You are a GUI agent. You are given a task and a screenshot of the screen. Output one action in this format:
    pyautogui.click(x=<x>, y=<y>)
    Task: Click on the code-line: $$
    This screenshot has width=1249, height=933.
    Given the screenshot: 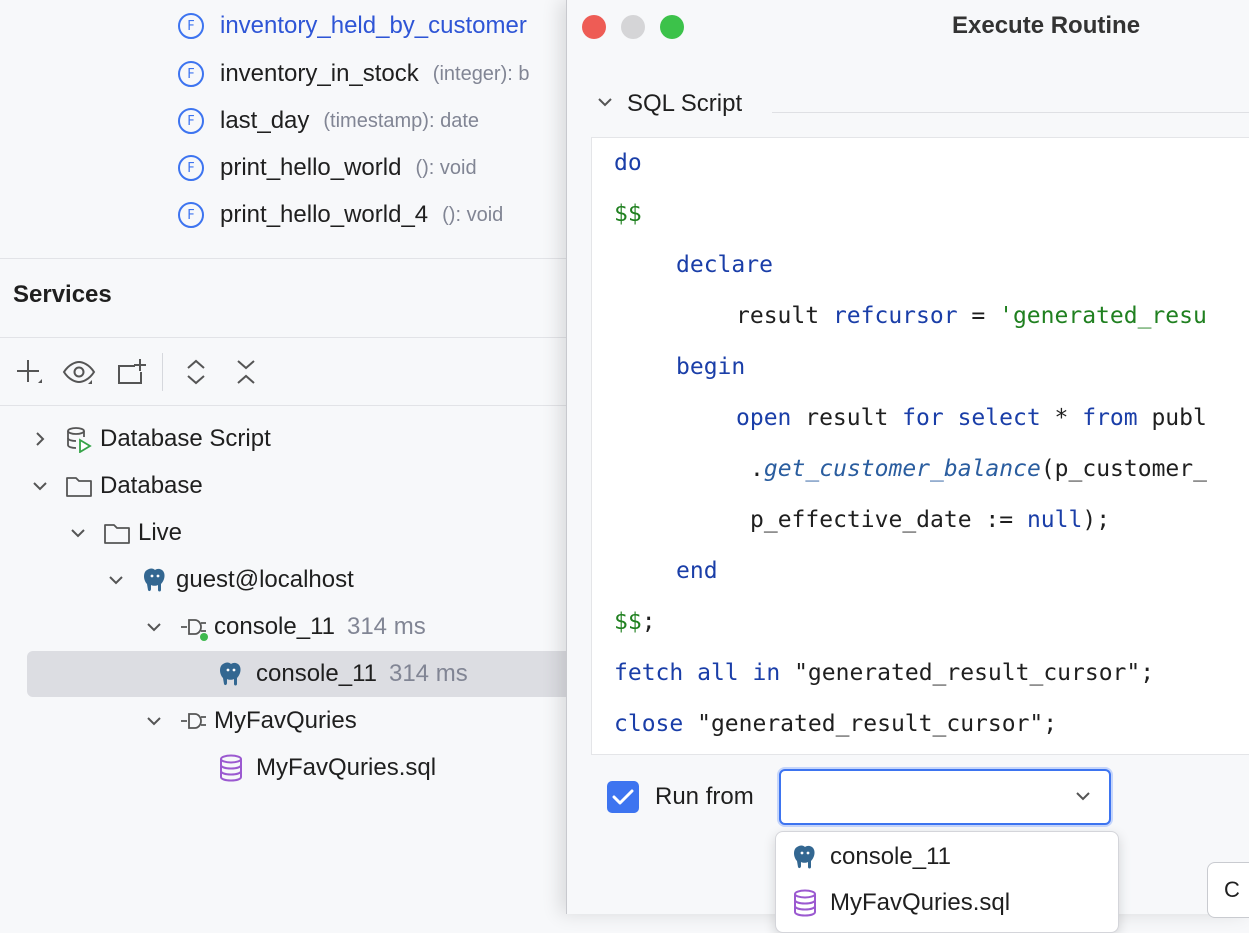 What is the action you would take?
    pyautogui.click(x=628, y=214)
    